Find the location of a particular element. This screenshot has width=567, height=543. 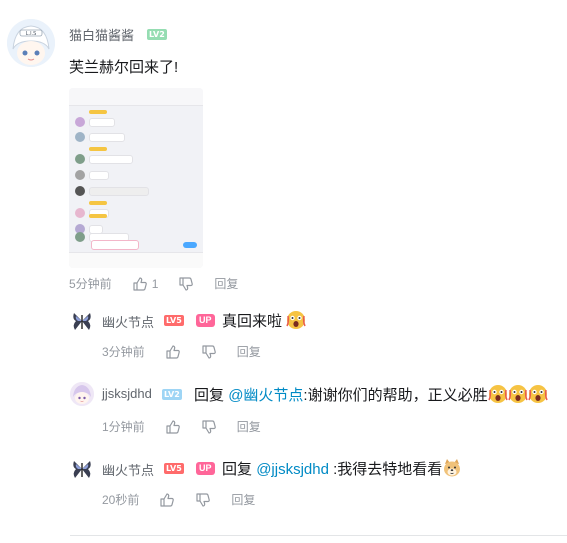

timestamp: 5分钟前 is located at coordinates (90, 284).